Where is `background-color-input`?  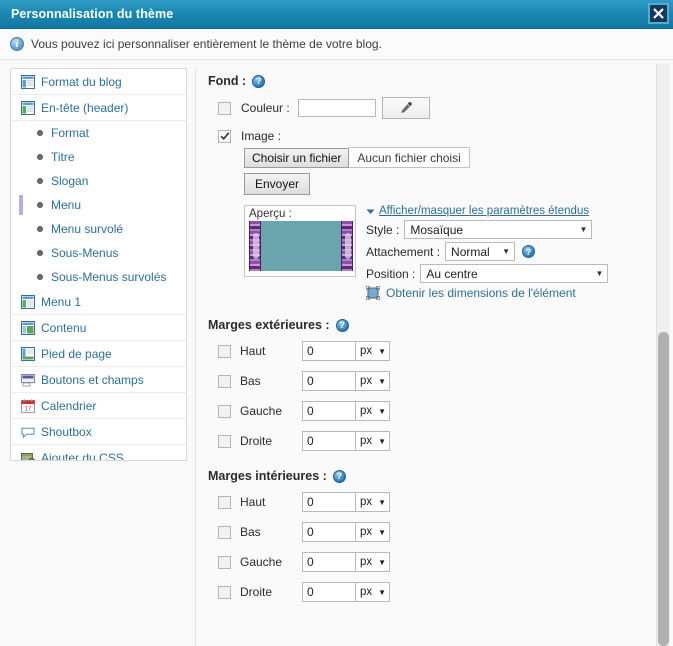 background-color-input is located at coordinates (336, 108).